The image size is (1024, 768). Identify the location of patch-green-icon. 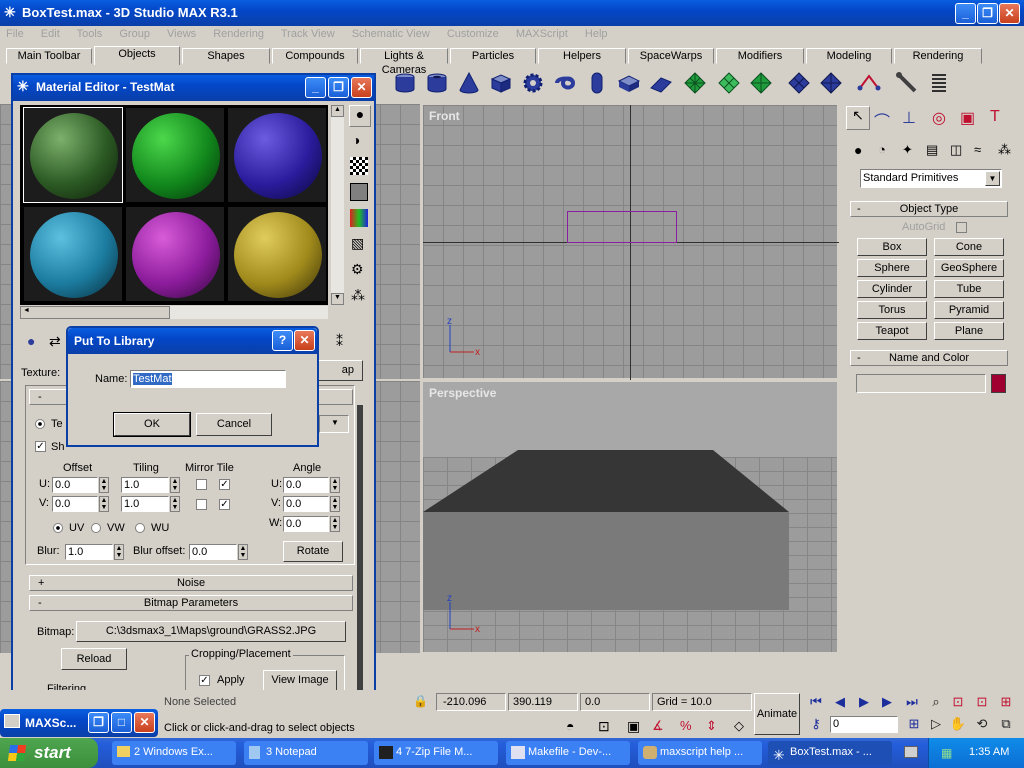
(761, 83).